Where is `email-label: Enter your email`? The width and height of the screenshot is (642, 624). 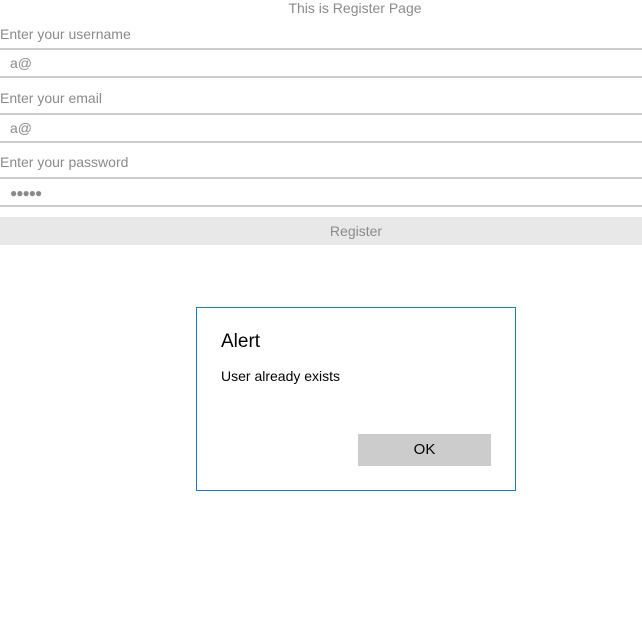
email-label: Enter your email is located at coordinates (51, 98).